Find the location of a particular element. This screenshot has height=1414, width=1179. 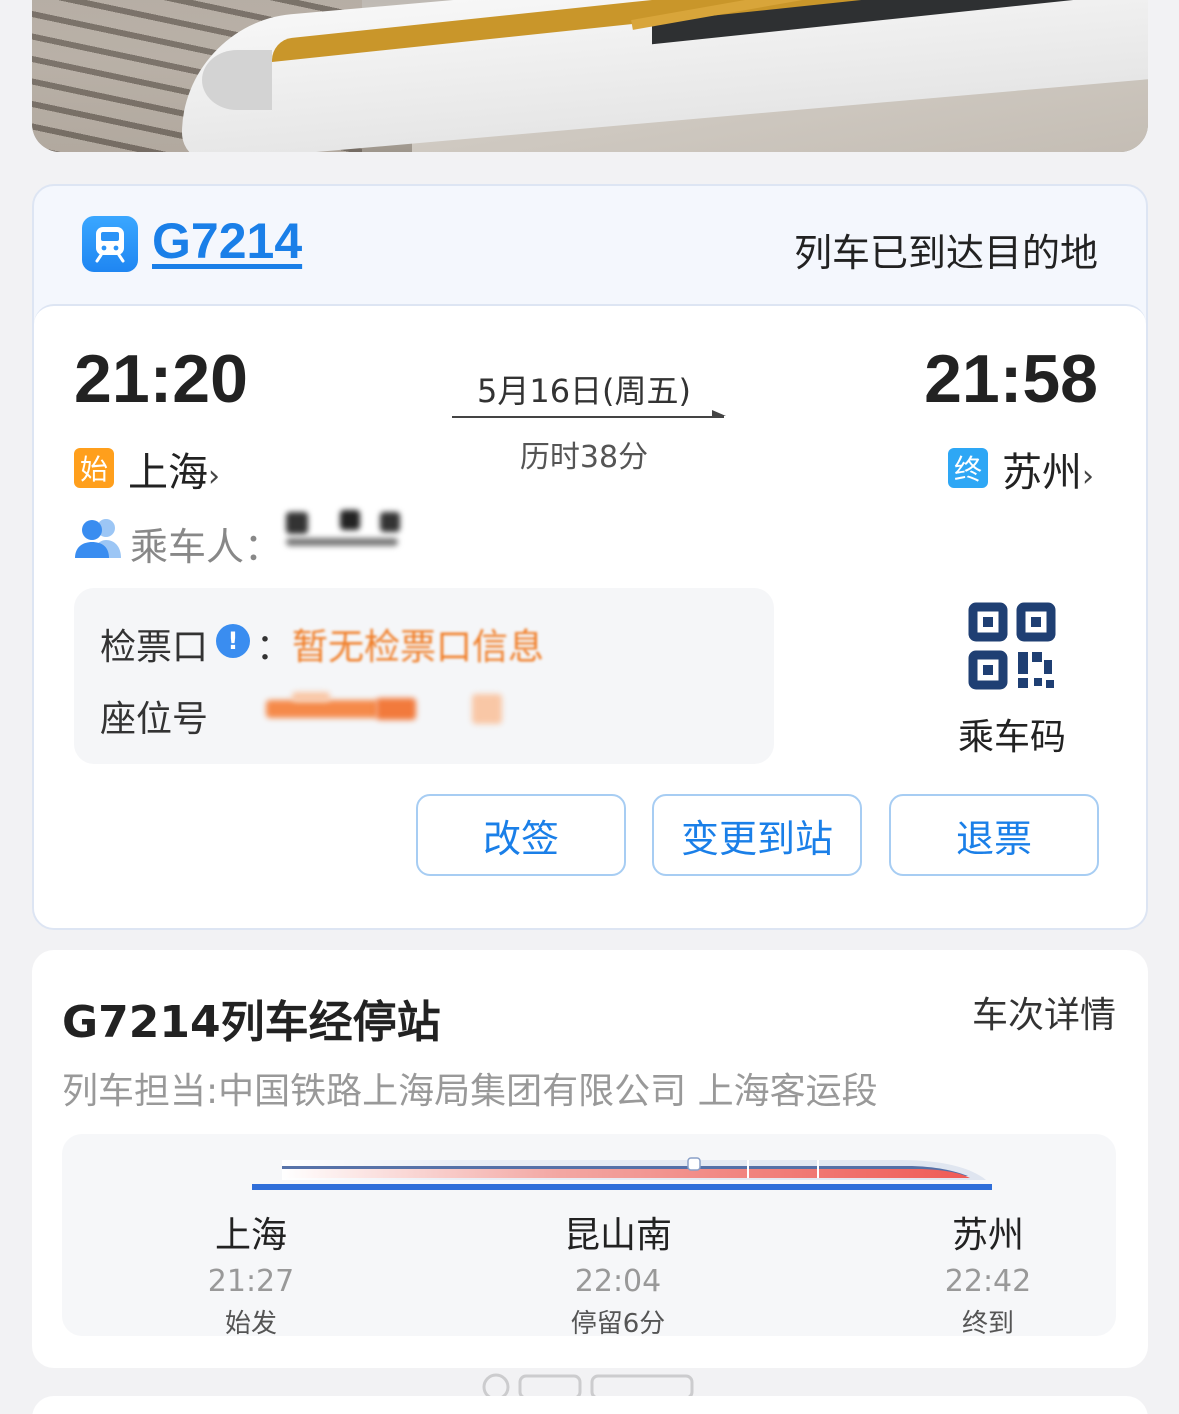

stop-item: 昆山南 22:04 停留6分 is located at coordinates (618, 1273).